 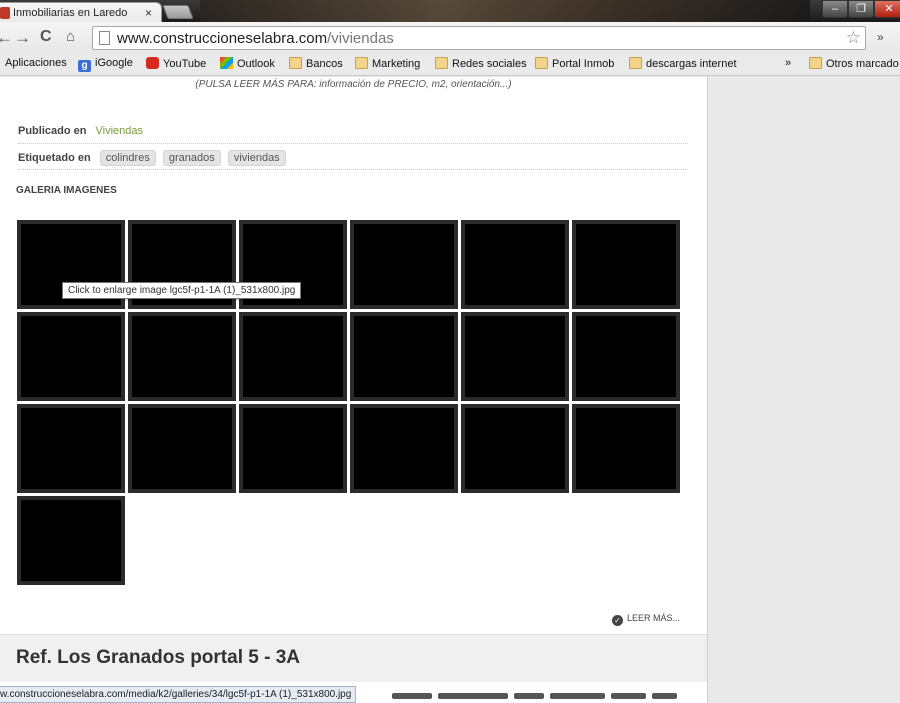 What do you see at coordinates (353, 132) in the screenshot?
I see `published-row: Publicado en Viviendas` at bounding box center [353, 132].